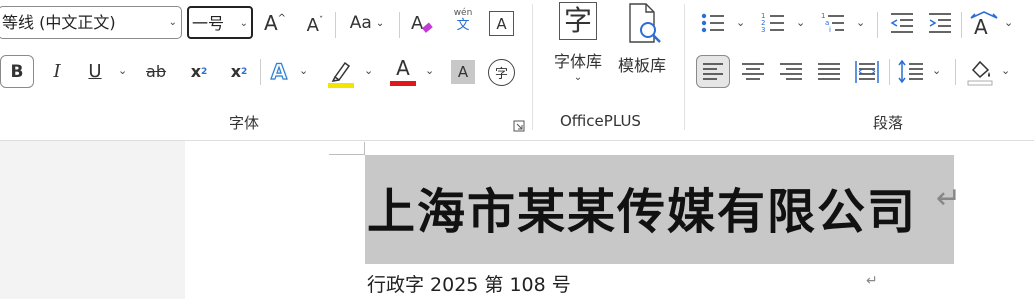 The height and width of the screenshot is (299, 1034). What do you see at coordinates (725, 23) in the screenshot?
I see `bullets-button: ⌄` at bounding box center [725, 23].